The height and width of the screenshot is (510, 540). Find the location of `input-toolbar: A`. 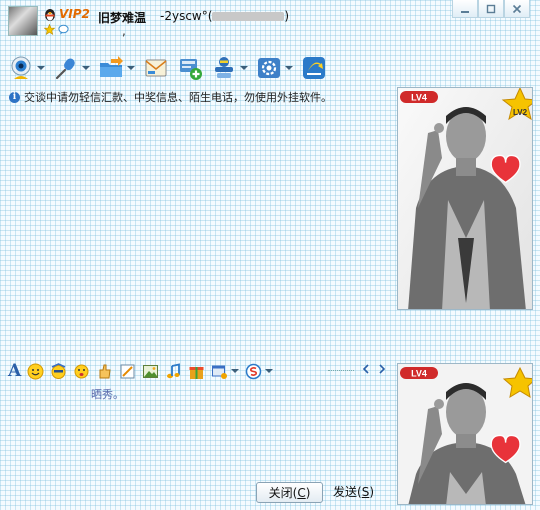

input-toolbar: A is located at coordinates (143, 371).